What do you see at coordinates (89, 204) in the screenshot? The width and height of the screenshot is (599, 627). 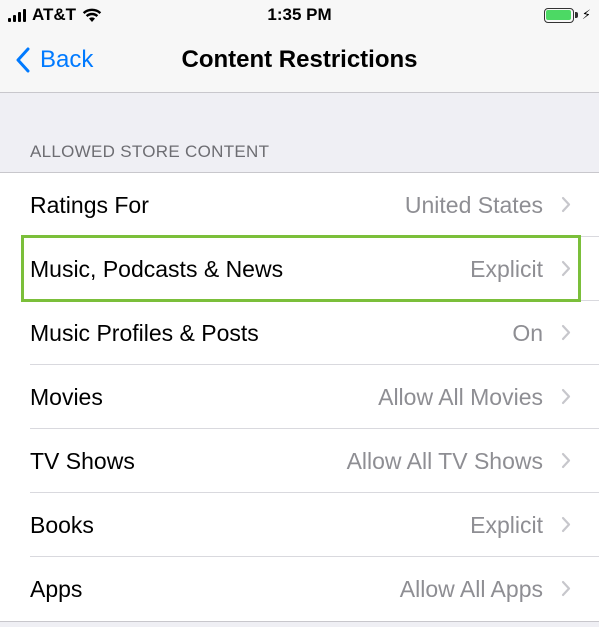 I see `row-label: Ratings For` at bounding box center [89, 204].